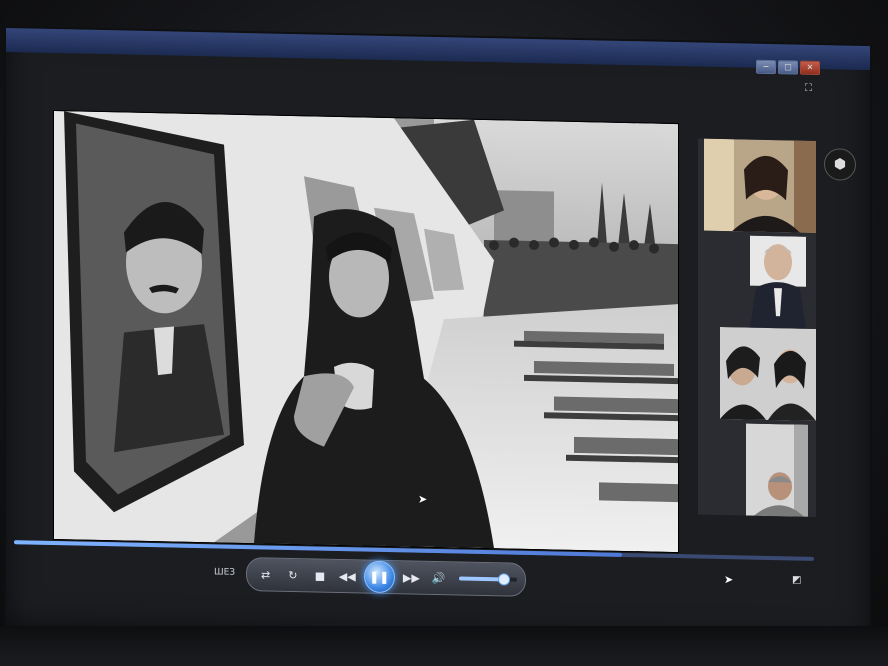  I want to click on layout-label: ШЕЗ, so click(225, 572).